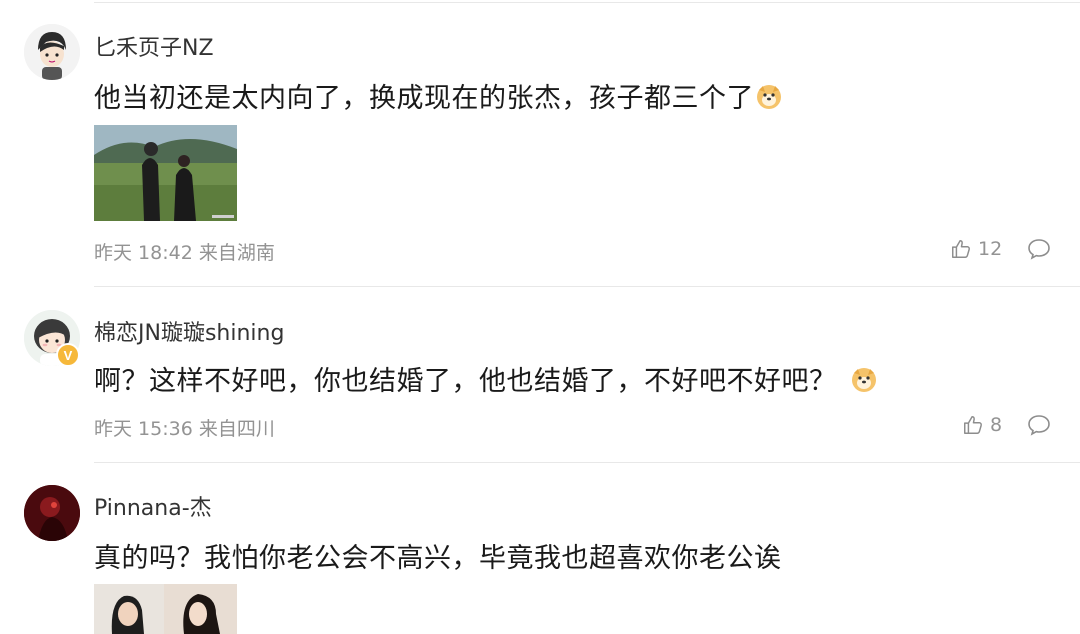 The height and width of the screenshot is (634, 1080). I want to click on comment-meta: 昨天 15:36 来自四川, so click(184, 429).